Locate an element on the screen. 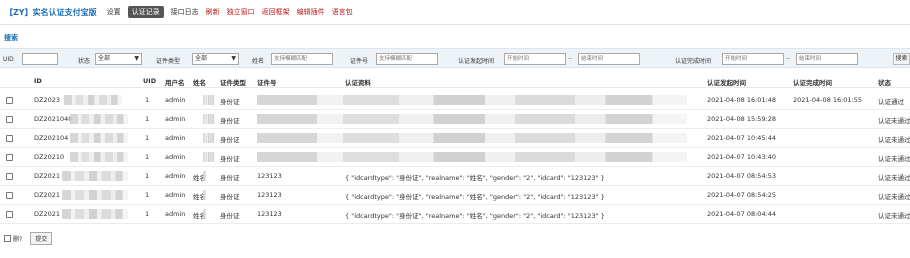 This screenshot has height=258, width=910. end-range-dash: -- is located at coordinates (788, 58).